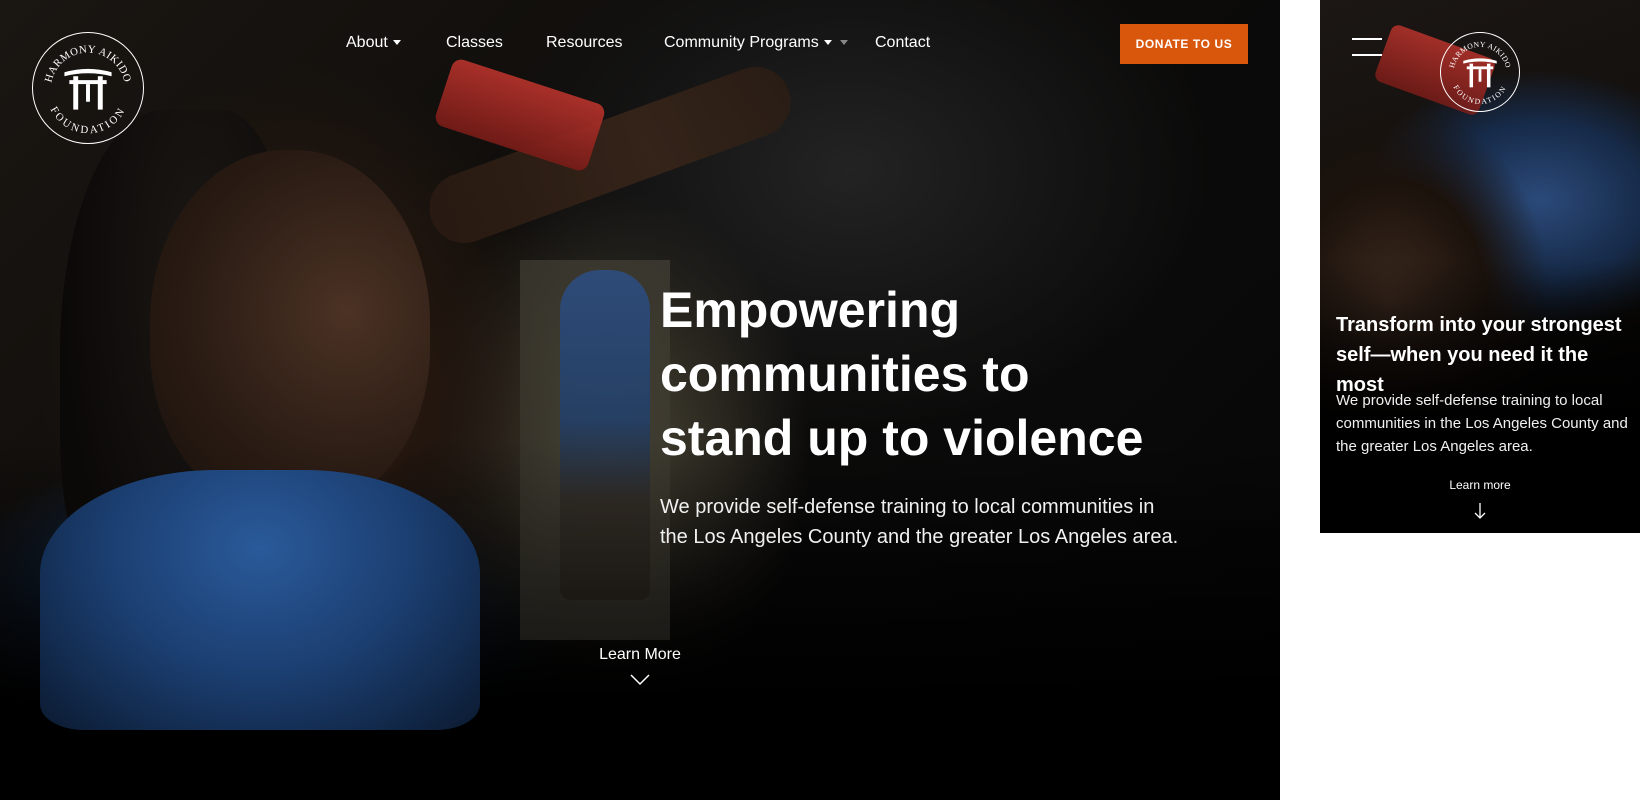 The height and width of the screenshot is (800, 1640). Describe the element at coordinates (741, 42) in the screenshot. I see `nav-item-label: Community Programs` at that location.